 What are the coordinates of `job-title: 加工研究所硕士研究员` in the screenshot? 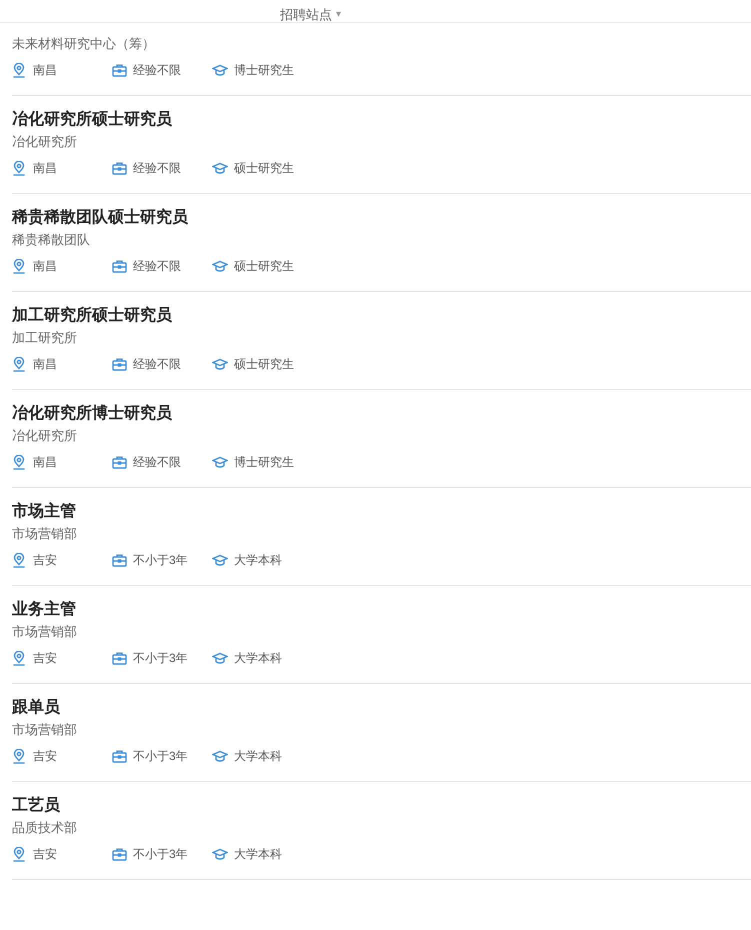 It's located at (92, 315).